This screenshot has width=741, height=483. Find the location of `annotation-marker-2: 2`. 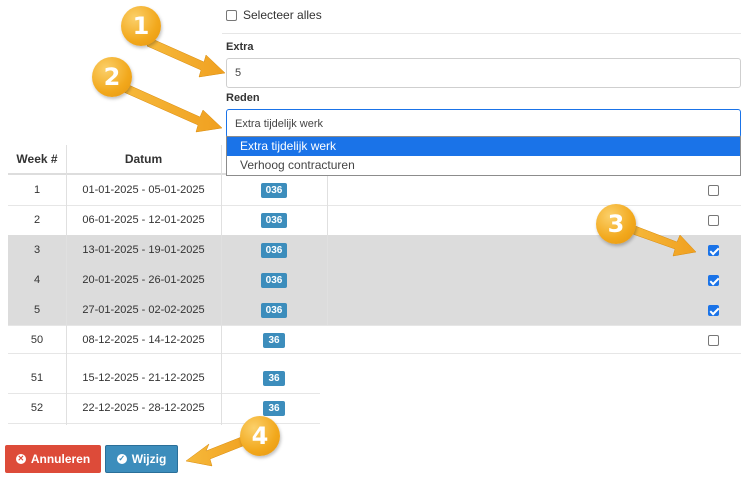

annotation-marker-2: 2 is located at coordinates (112, 77).